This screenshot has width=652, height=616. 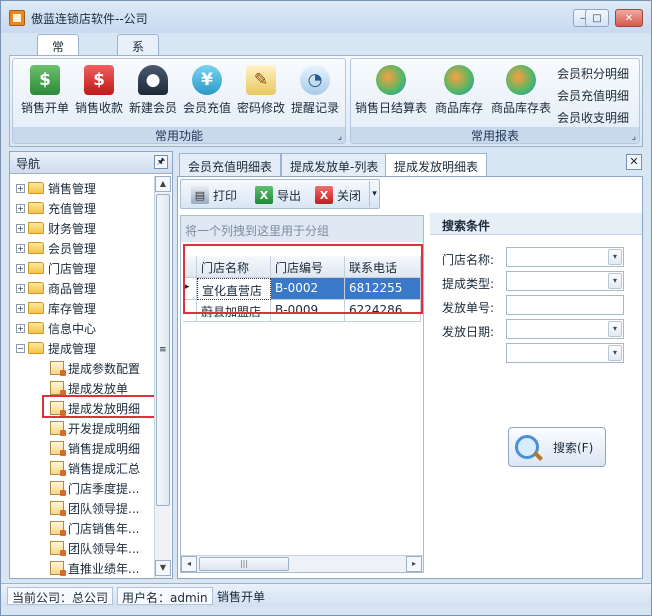 What do you see at coordinates (244, 564) in the screenshot?
I see `scroll-thumb: |||` at bounding box center [244, 564].